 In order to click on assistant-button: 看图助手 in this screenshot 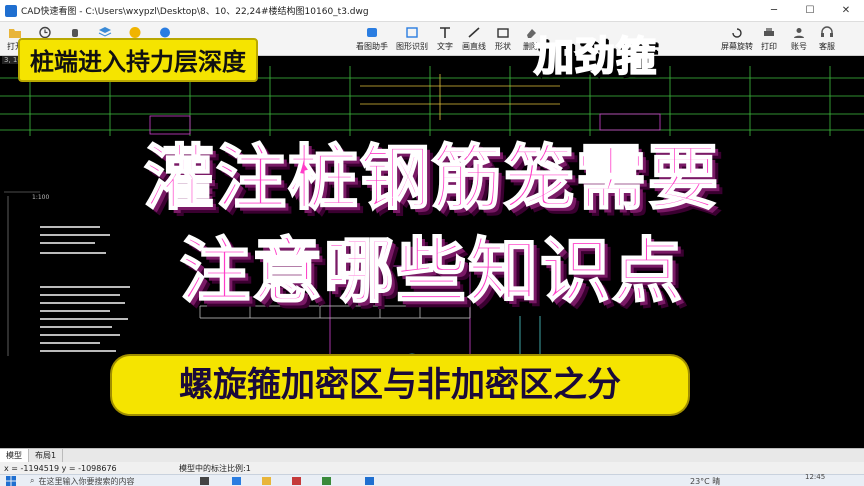, I will do `click(372, 39)`.